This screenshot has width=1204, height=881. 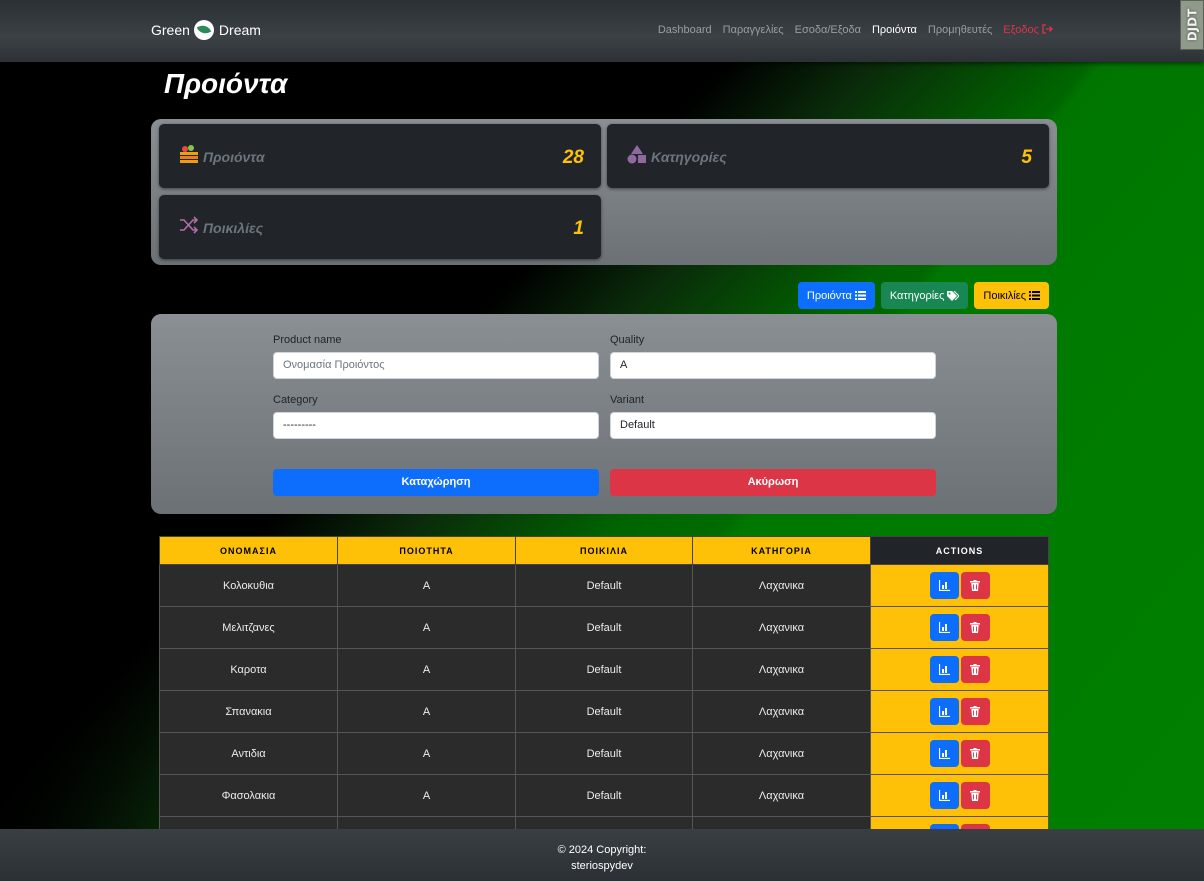 I want to click on product-name-label: Product name, so click(x=307, y=340).